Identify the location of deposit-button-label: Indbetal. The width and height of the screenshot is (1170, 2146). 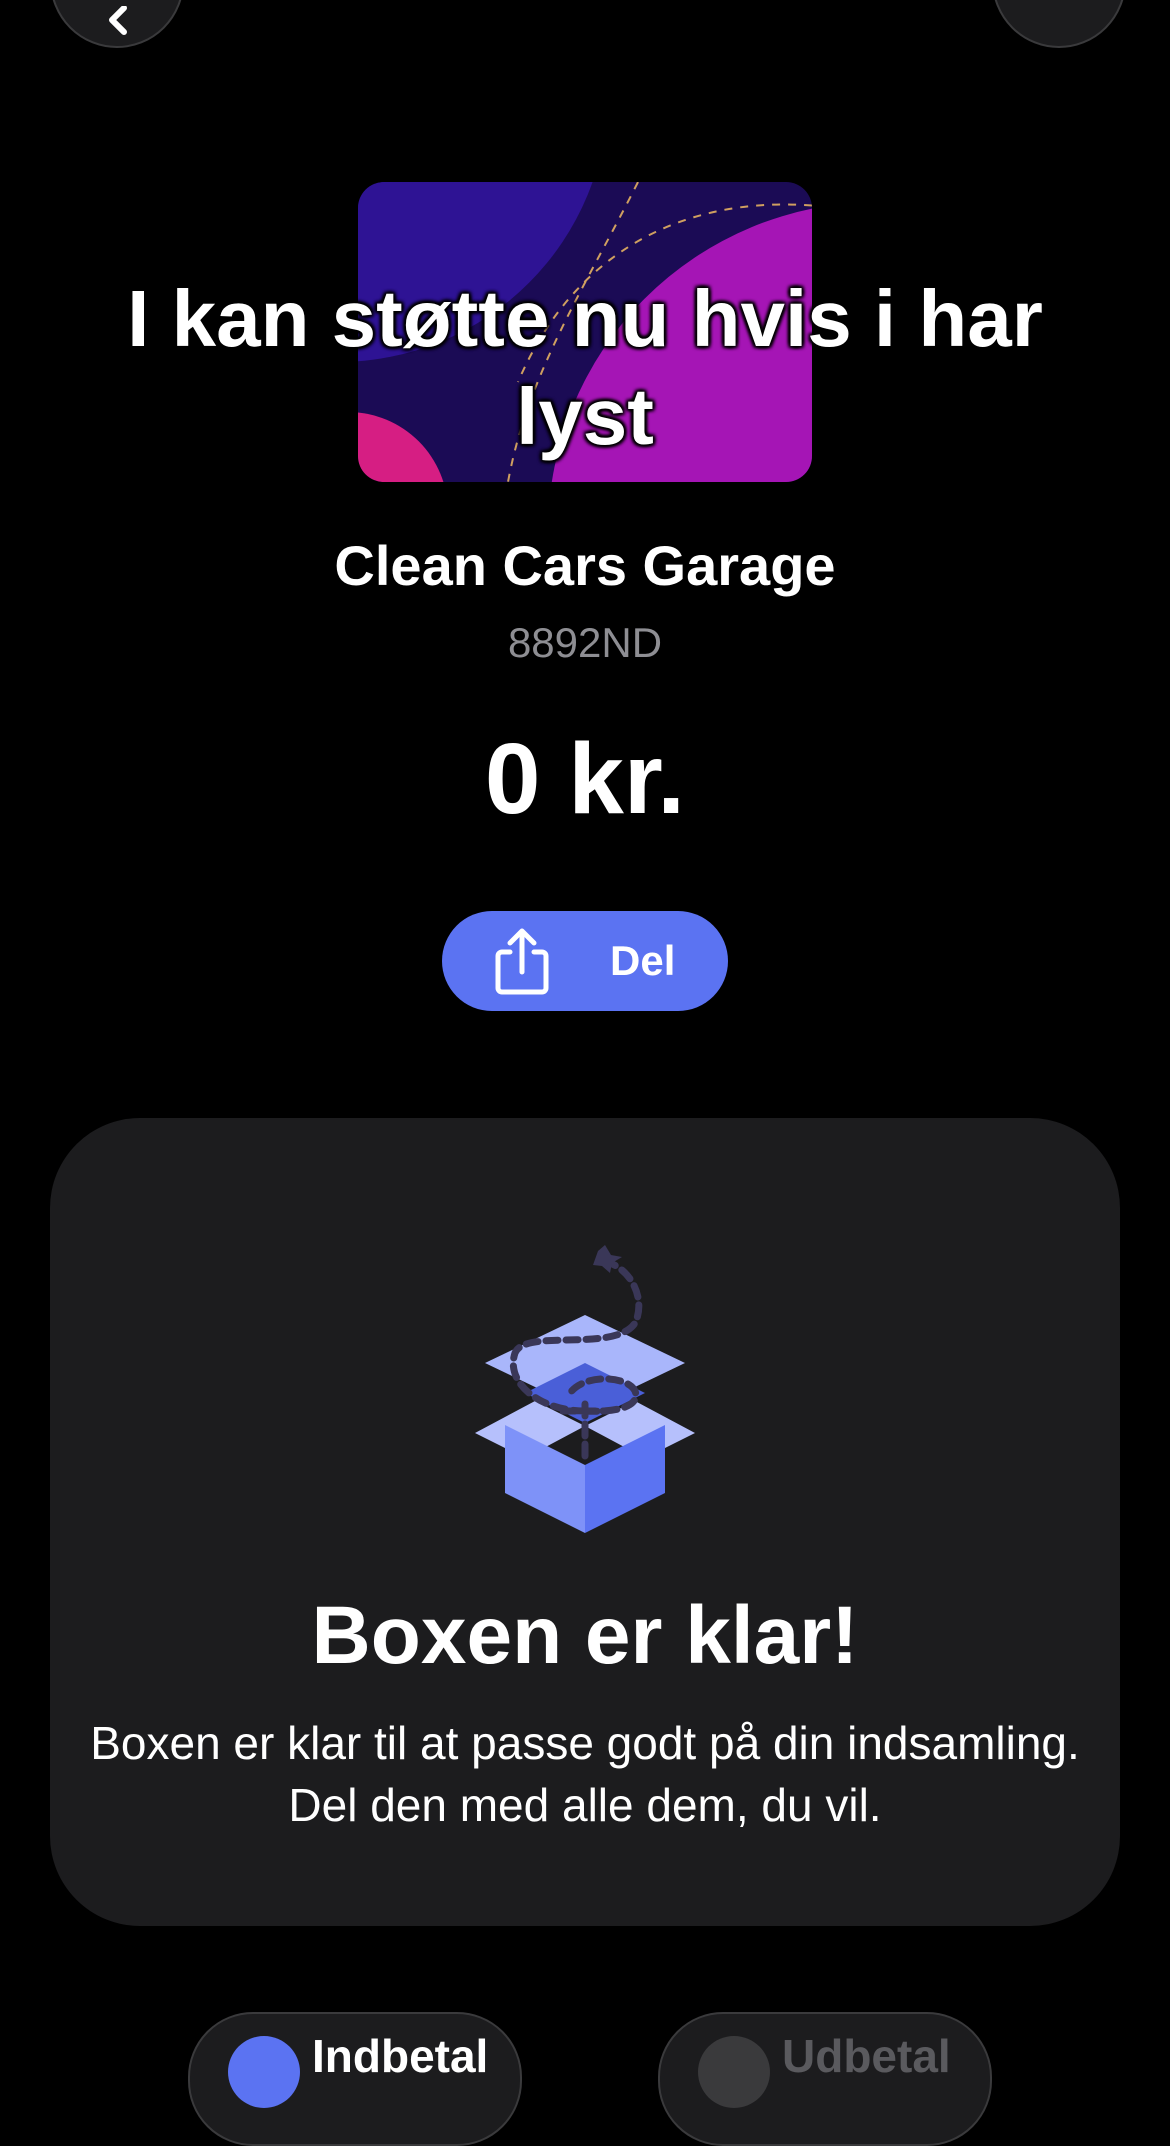
(400, 2056).